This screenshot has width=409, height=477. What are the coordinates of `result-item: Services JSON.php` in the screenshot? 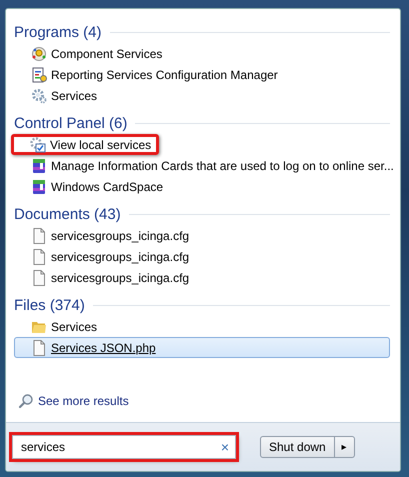 It's located at (202, 347).